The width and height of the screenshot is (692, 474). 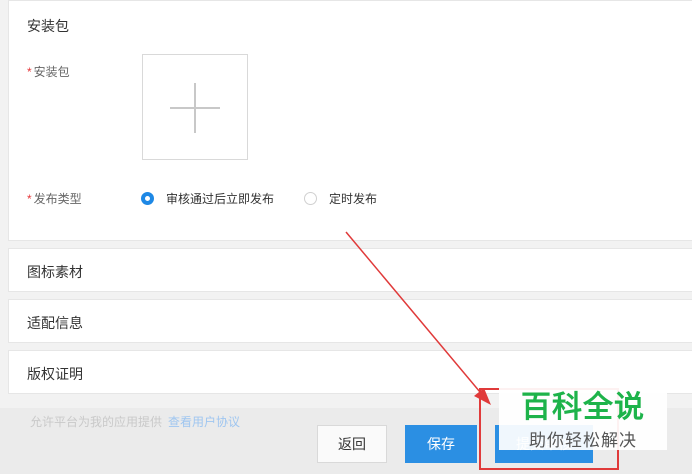 I want to click on package-upload-box, so click(x=195, y=107).